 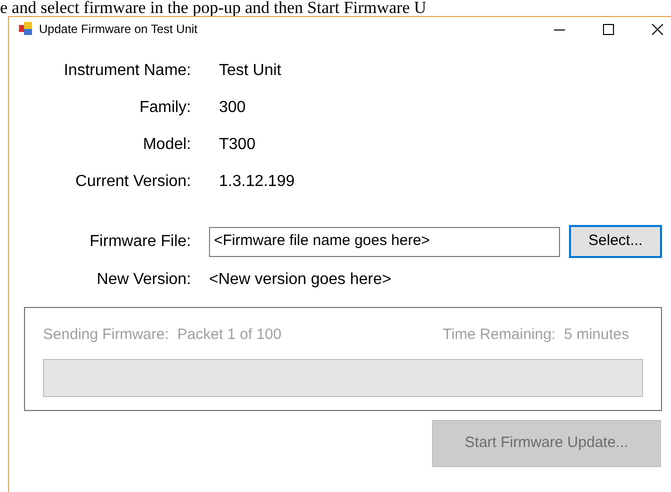 I want to click on time-remaining-text: Time Remaining: 5 minutes, so click(x=536, y=335).